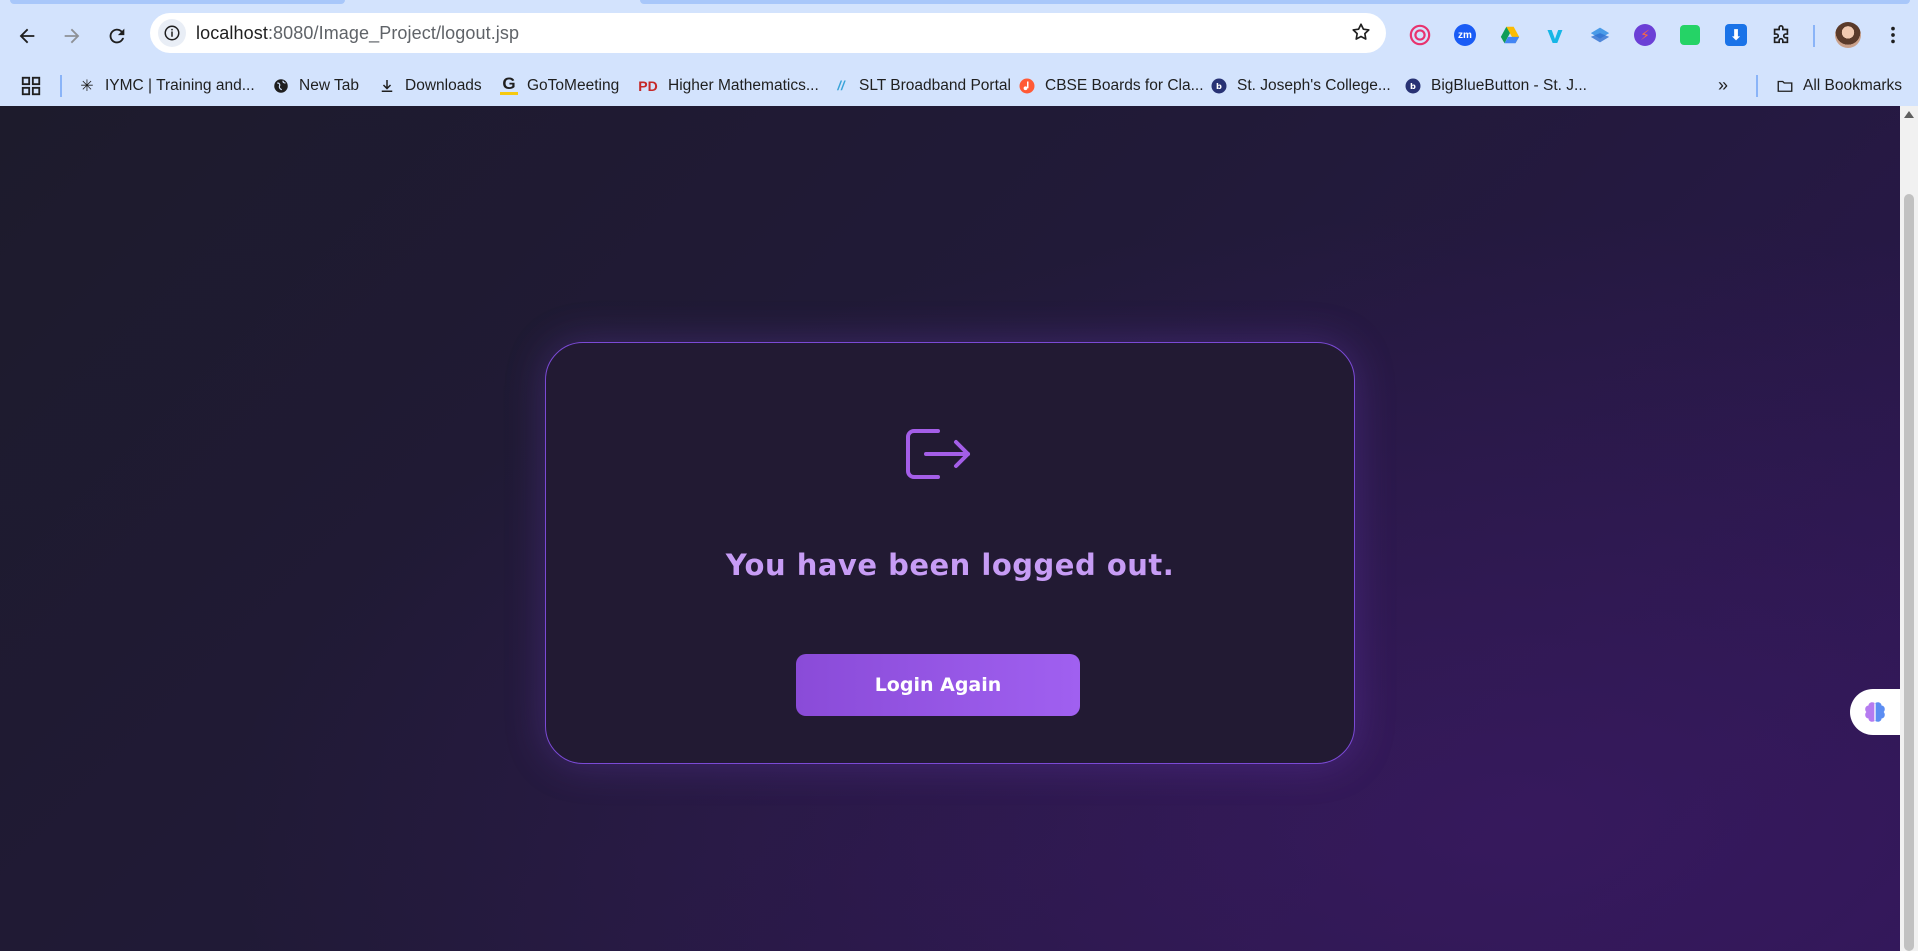 This screenshot has height=951, width=1918. Describe the element at coordinates (387, 86) in the screenshot. I see `download-icon` at that location.